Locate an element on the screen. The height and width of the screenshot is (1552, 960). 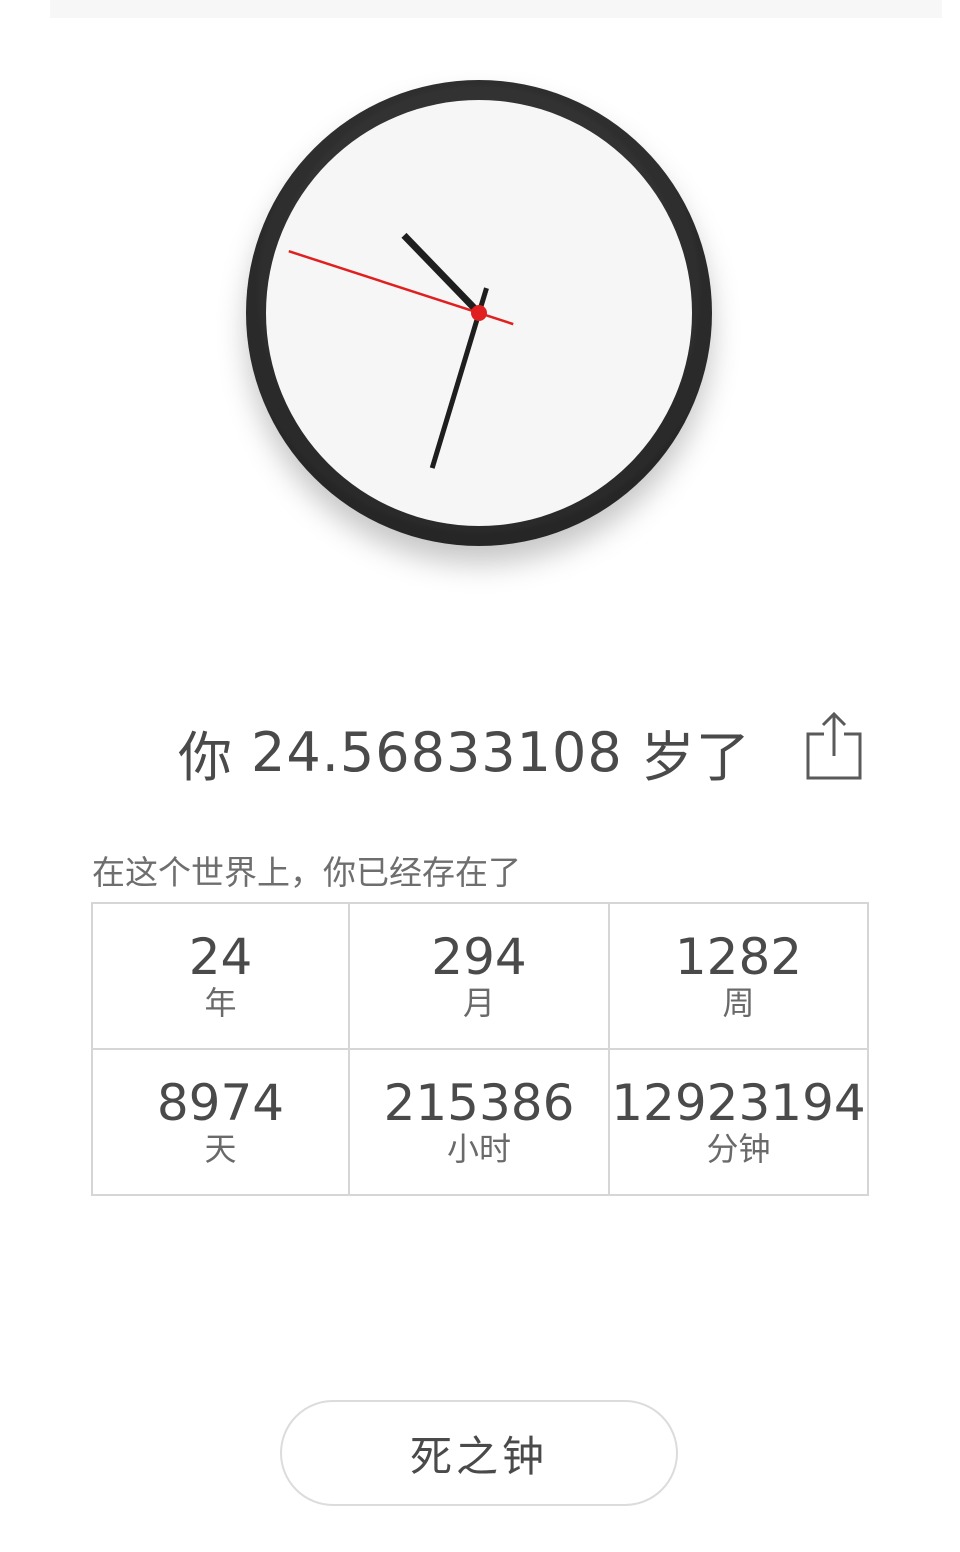
share-icon is located at coordinates (834, 745).